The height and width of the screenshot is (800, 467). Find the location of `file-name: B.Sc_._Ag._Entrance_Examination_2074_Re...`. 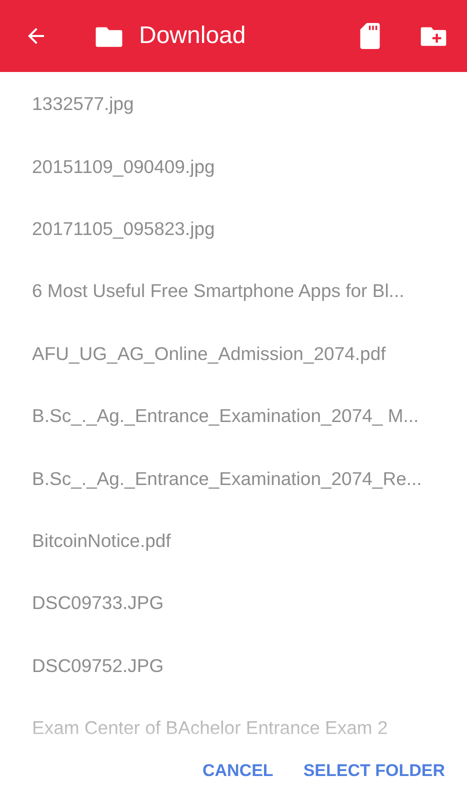

file-name: B.Sc_._Ag._Entrance_Examination_2074_Re... is located at coordinates (227, 479).